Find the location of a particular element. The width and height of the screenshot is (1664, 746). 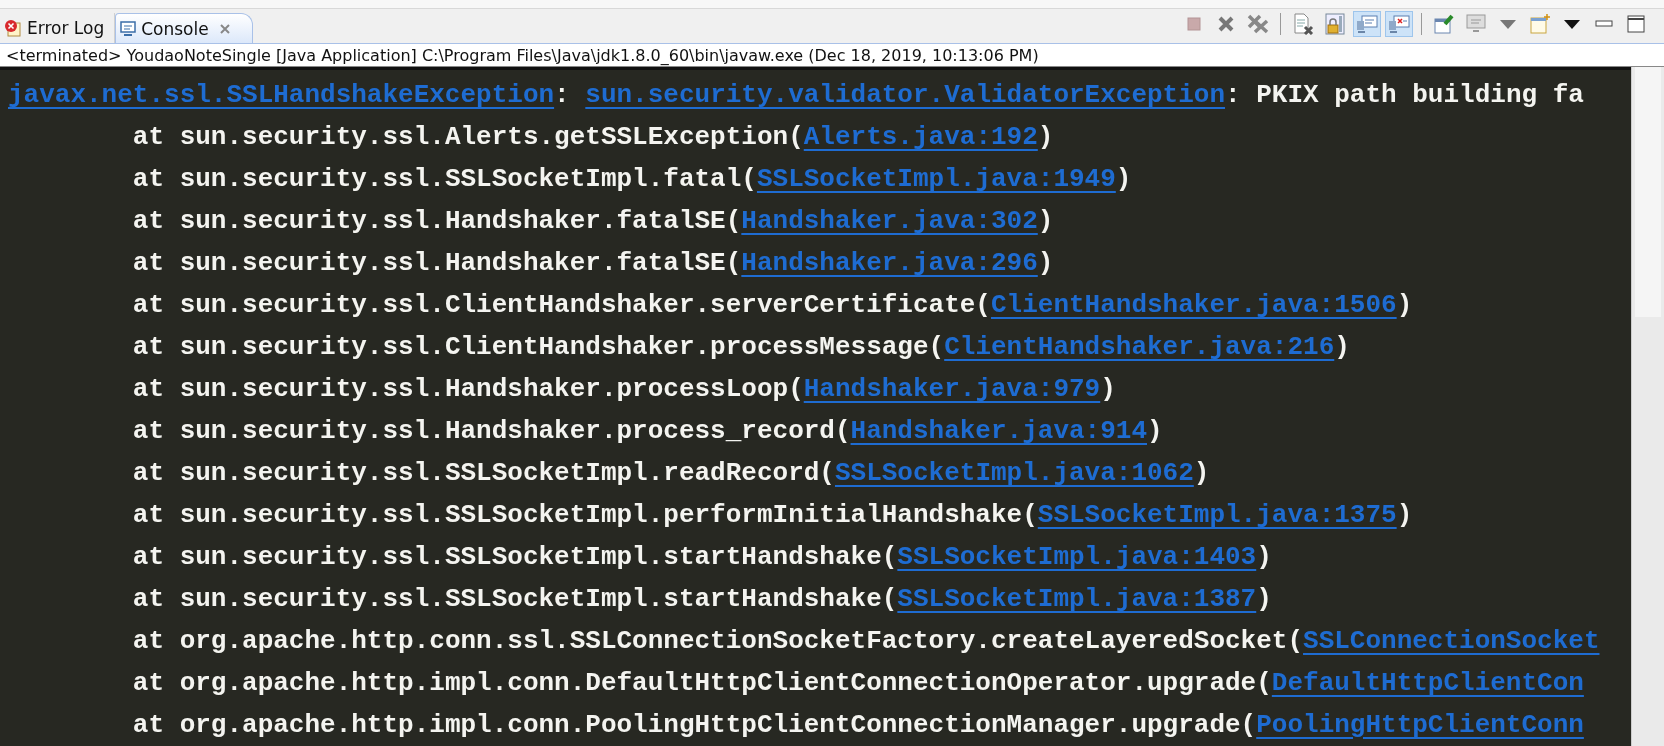

source-link: ClientHandshaker.java:1506 is located at coordinates (1193, 305).